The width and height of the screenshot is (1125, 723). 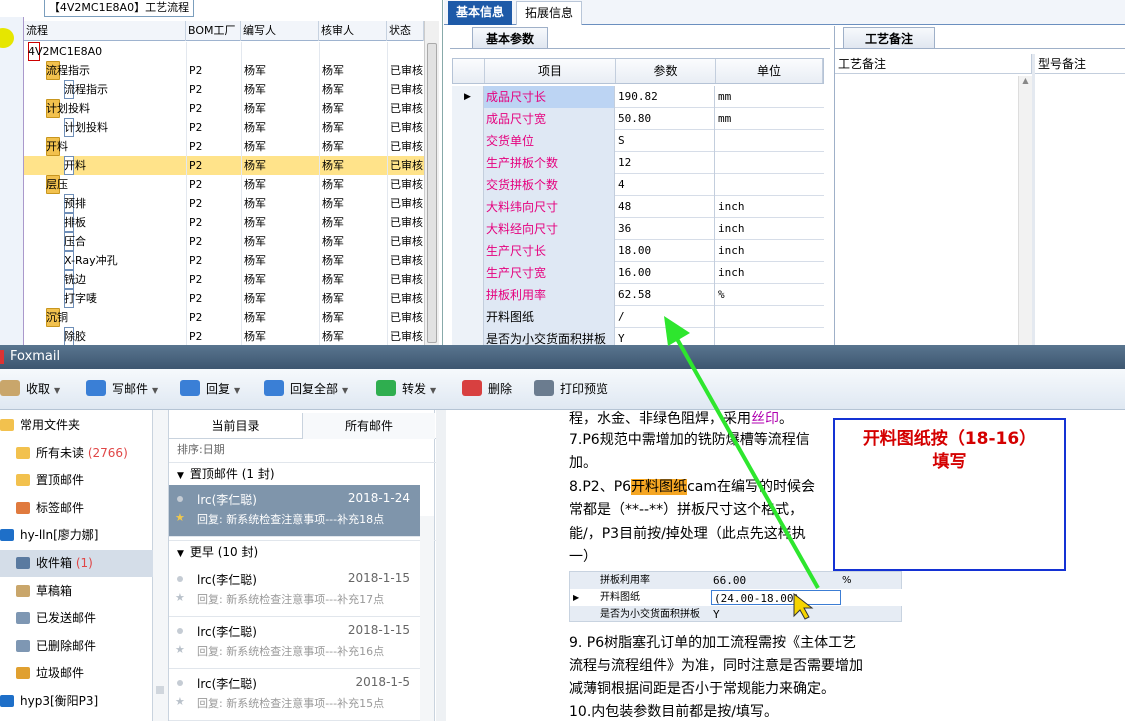 I want to click on list-scrollbar, so click(x=427, y=618).